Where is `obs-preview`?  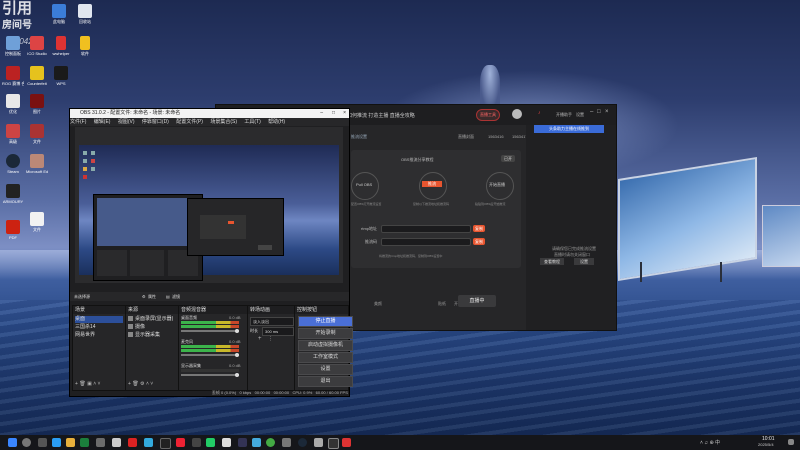
obs-preview is located at coordinates (209, 205).